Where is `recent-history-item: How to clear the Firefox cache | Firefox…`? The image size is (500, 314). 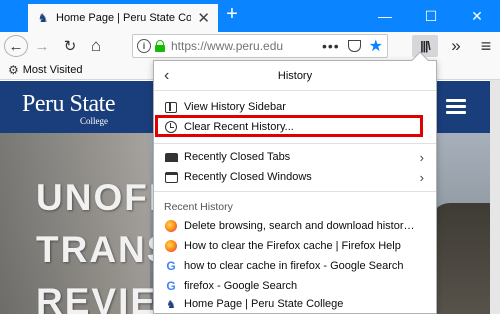
recent-history-item: How to clear the Firefox cache | Firefox… is located at coordinates (295, 246).